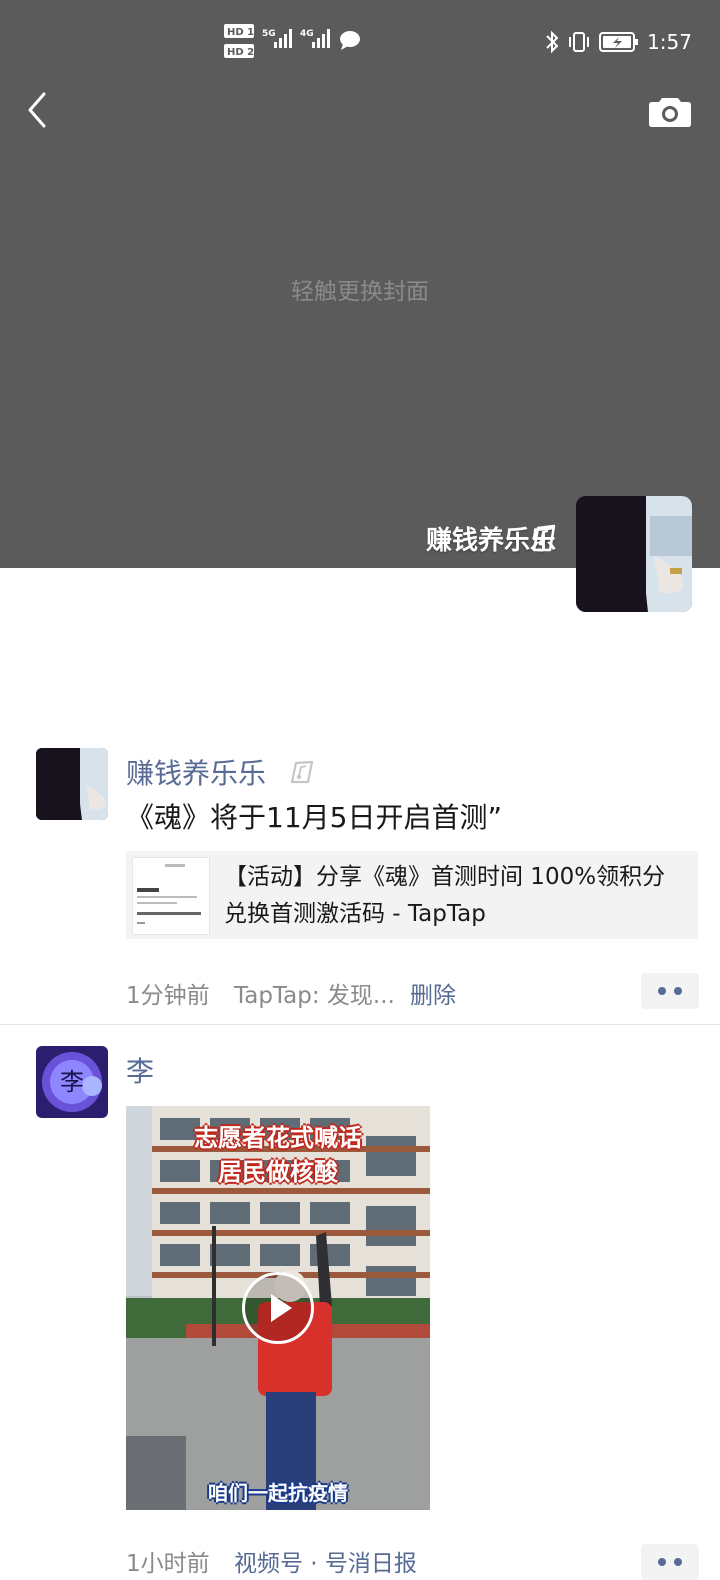  Describe the element at coordinates (579, 42) in the screenshot. I see `vibrate-icon` at that location.